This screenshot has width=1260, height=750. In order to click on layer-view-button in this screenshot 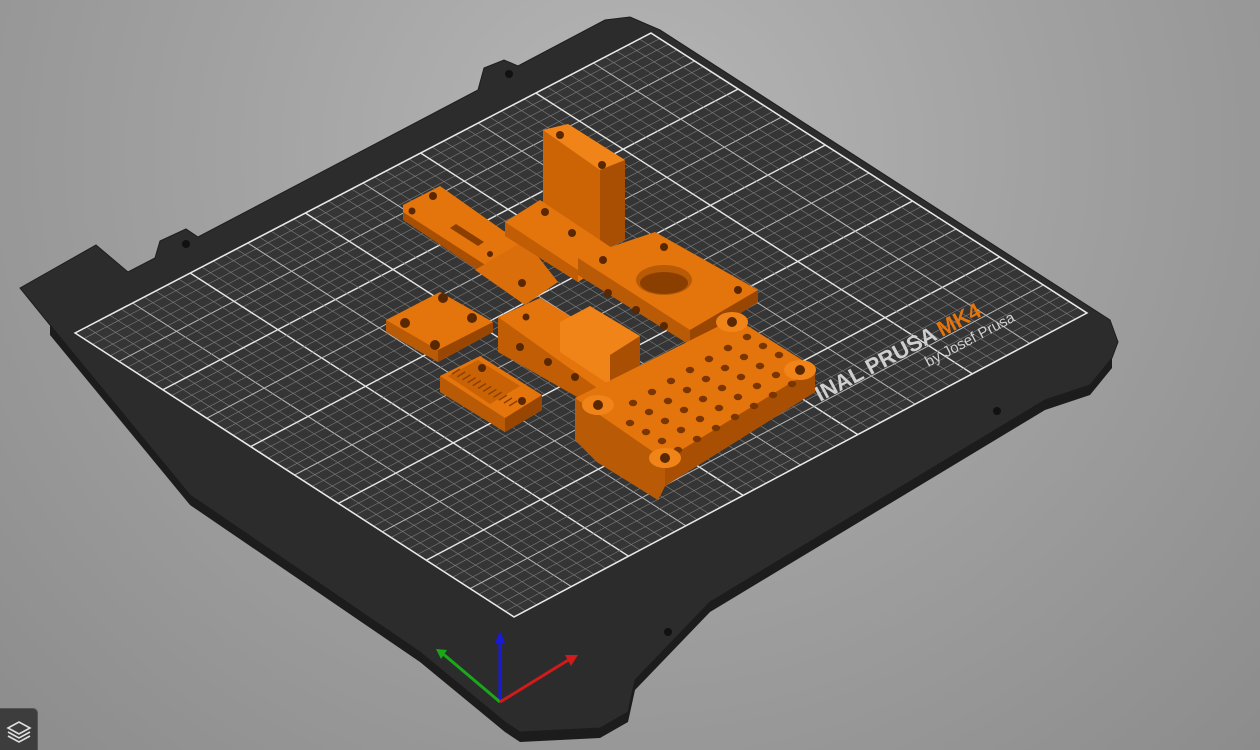, I will do `click(19, 729)`.